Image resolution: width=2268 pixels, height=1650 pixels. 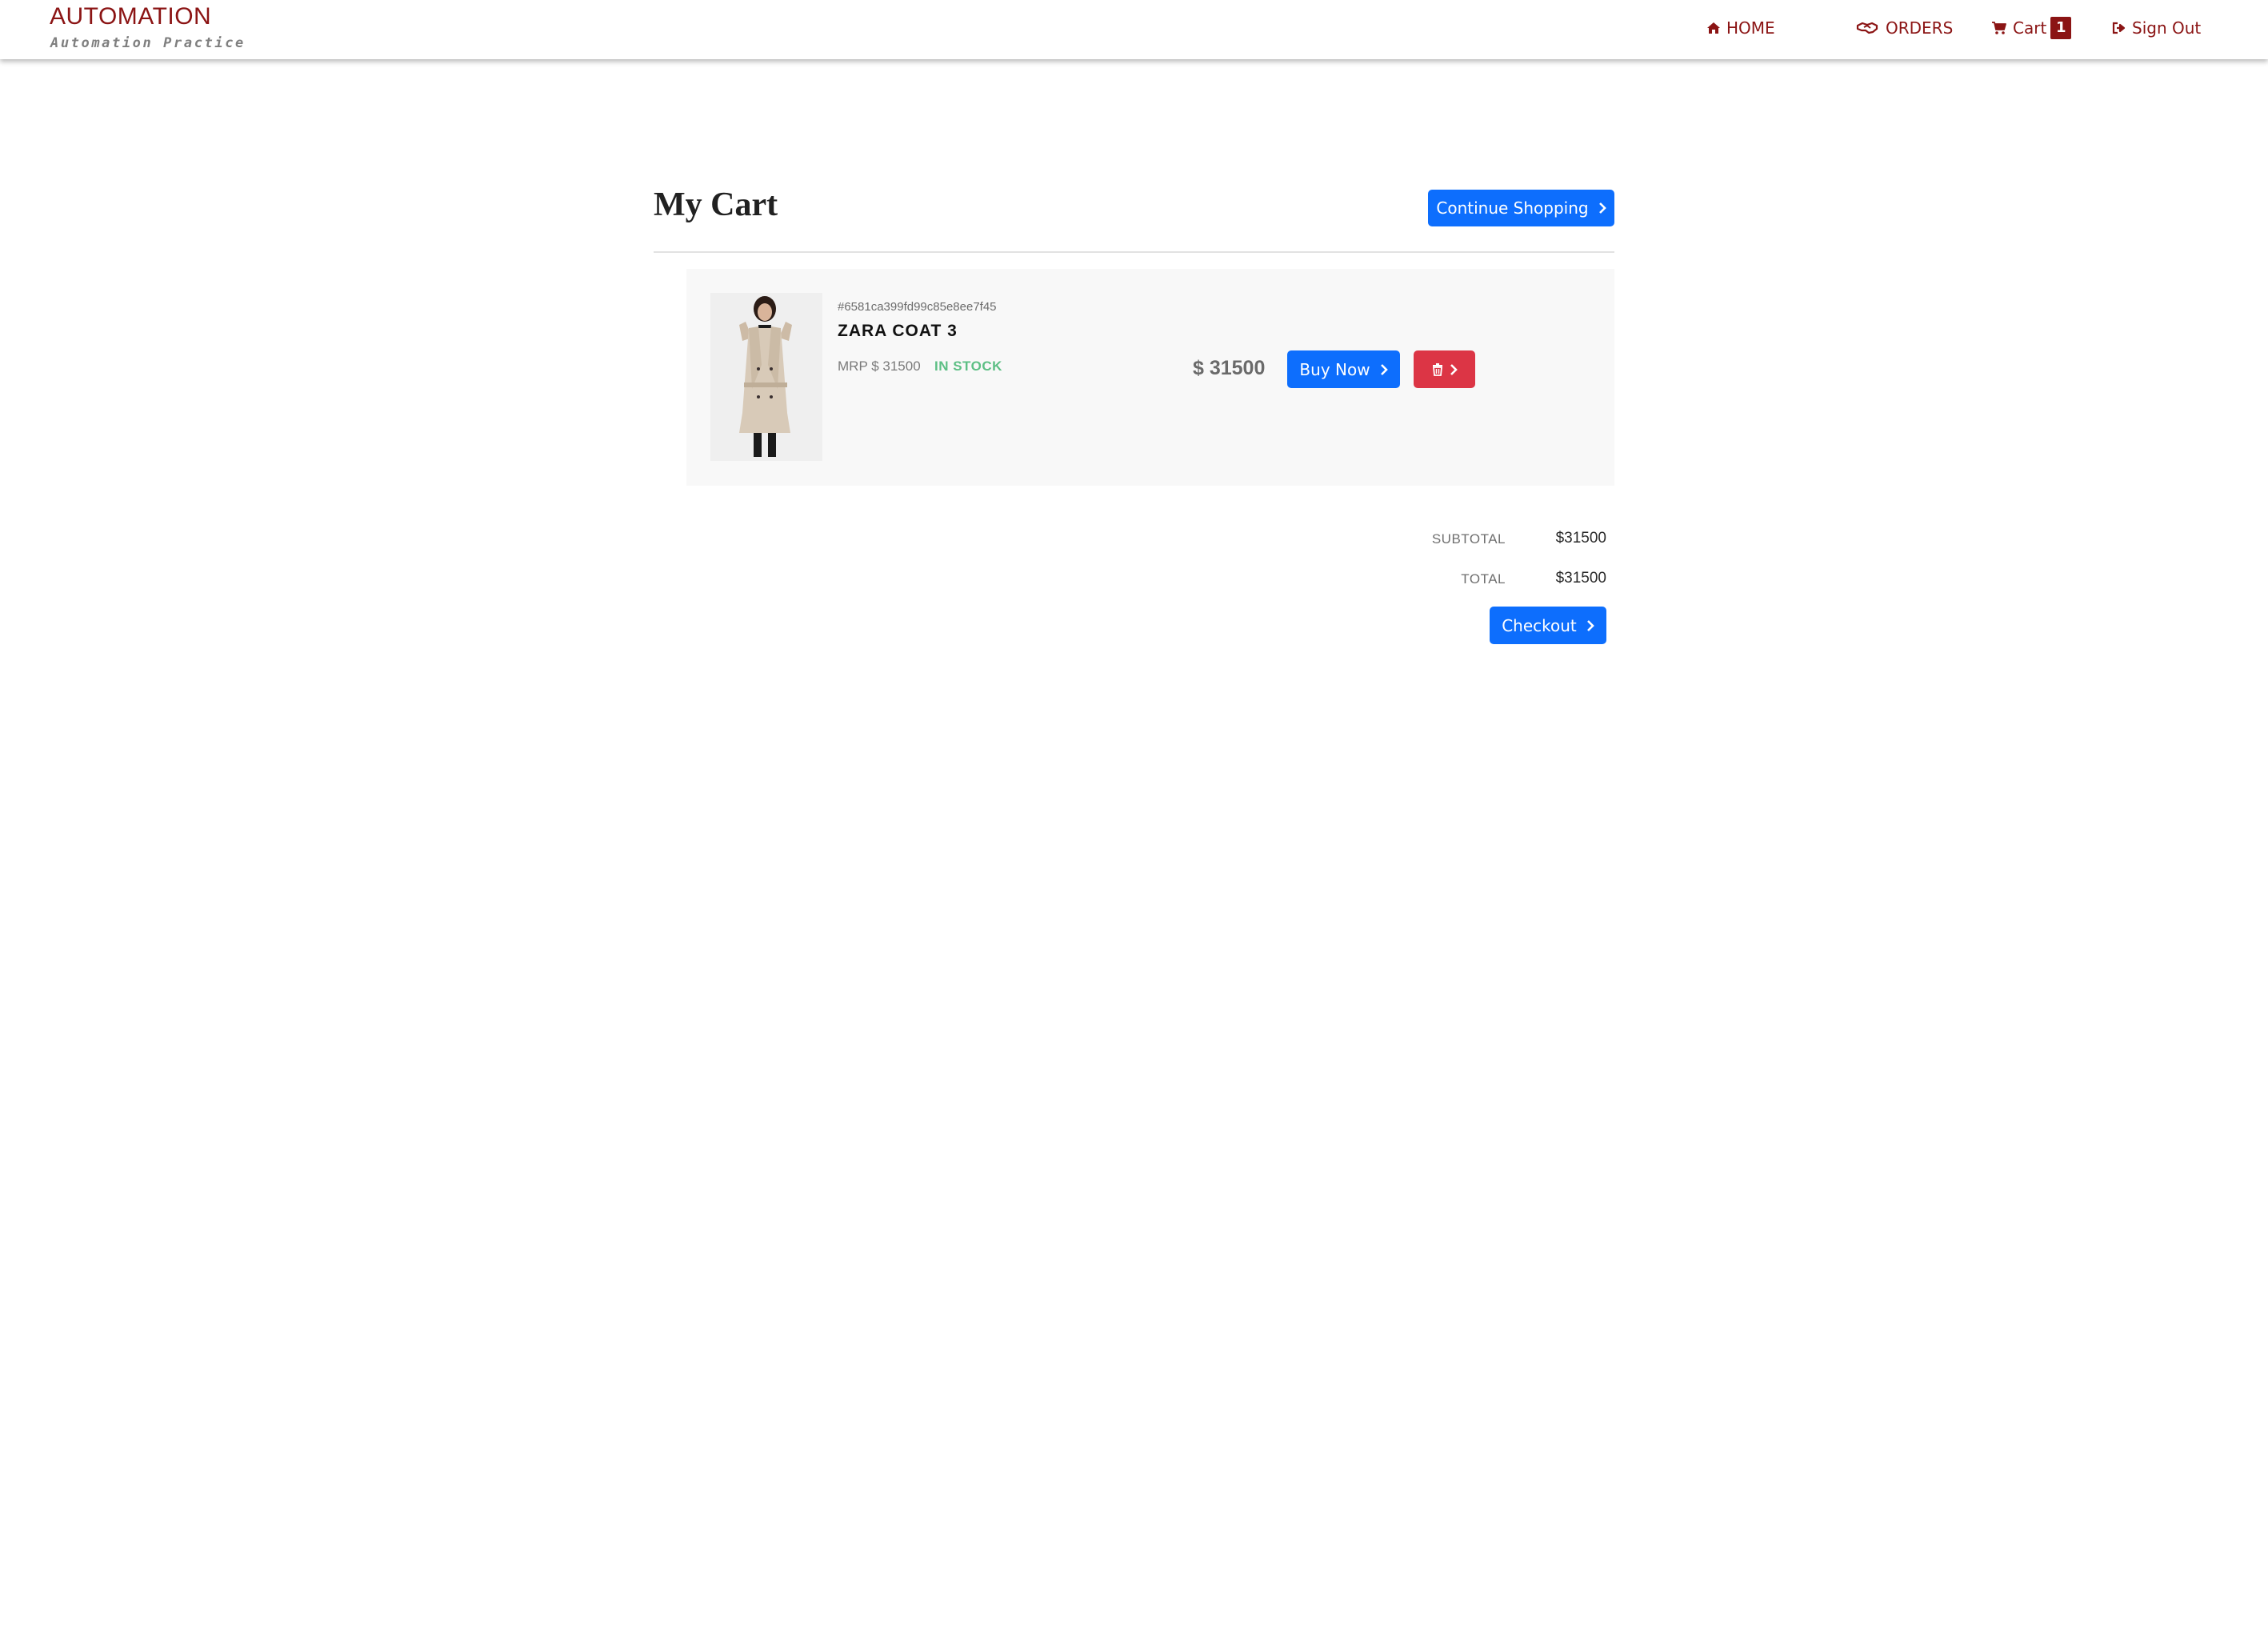 I want to click on nav-home-link: HOME, so click(x=1740, y=28).